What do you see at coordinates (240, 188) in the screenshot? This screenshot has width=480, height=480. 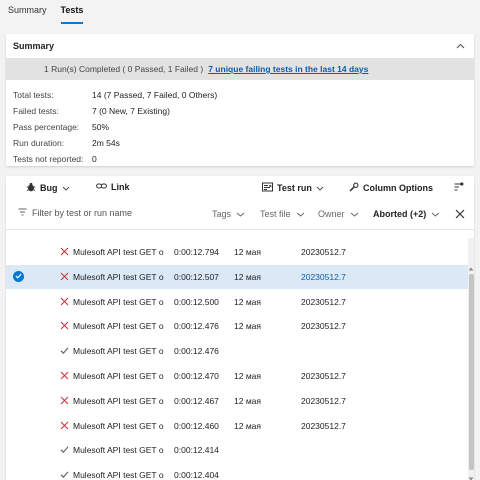 I see `tests-toolbar: Bug Link Test run Column Options` at bounding box center [240, 188].